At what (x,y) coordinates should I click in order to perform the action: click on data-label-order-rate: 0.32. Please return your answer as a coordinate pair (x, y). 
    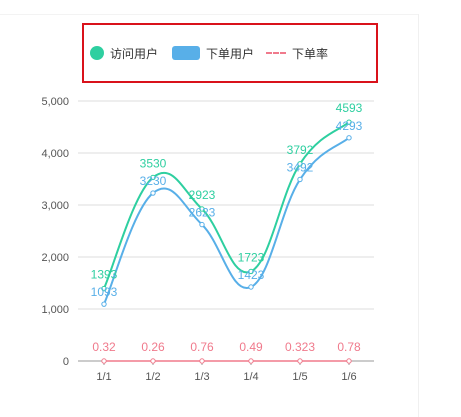
    Looking at the image, I should click on (104, 347).